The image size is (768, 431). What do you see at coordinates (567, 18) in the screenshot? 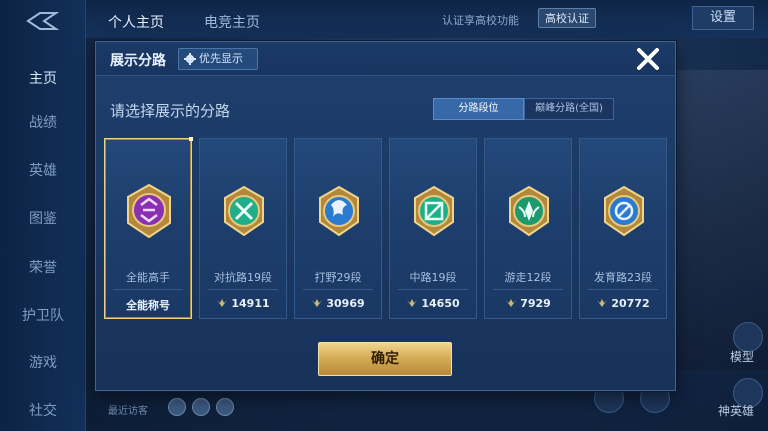
I see `campus-badge: 高校认证` at bounding box center [567, 18].